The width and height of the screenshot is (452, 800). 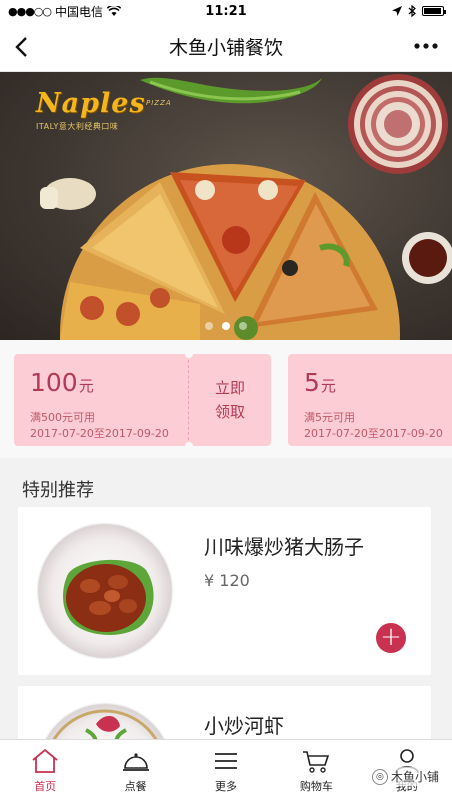 I want to click on dish-price: ¥ 120, so click(x=227, y=580).